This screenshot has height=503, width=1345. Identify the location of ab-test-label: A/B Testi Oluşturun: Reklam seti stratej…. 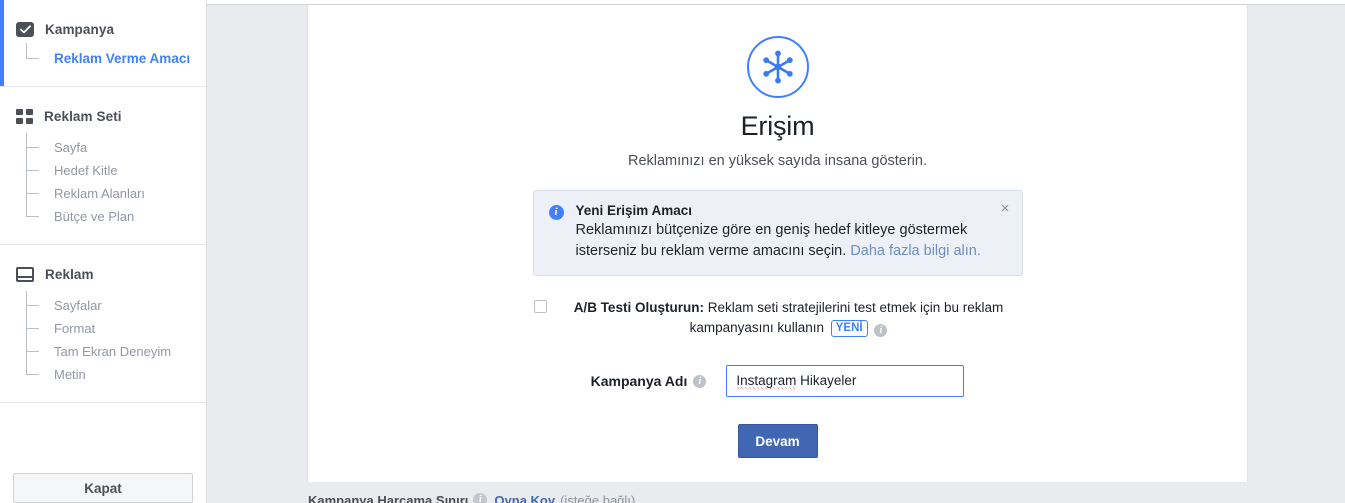
(788, 318).